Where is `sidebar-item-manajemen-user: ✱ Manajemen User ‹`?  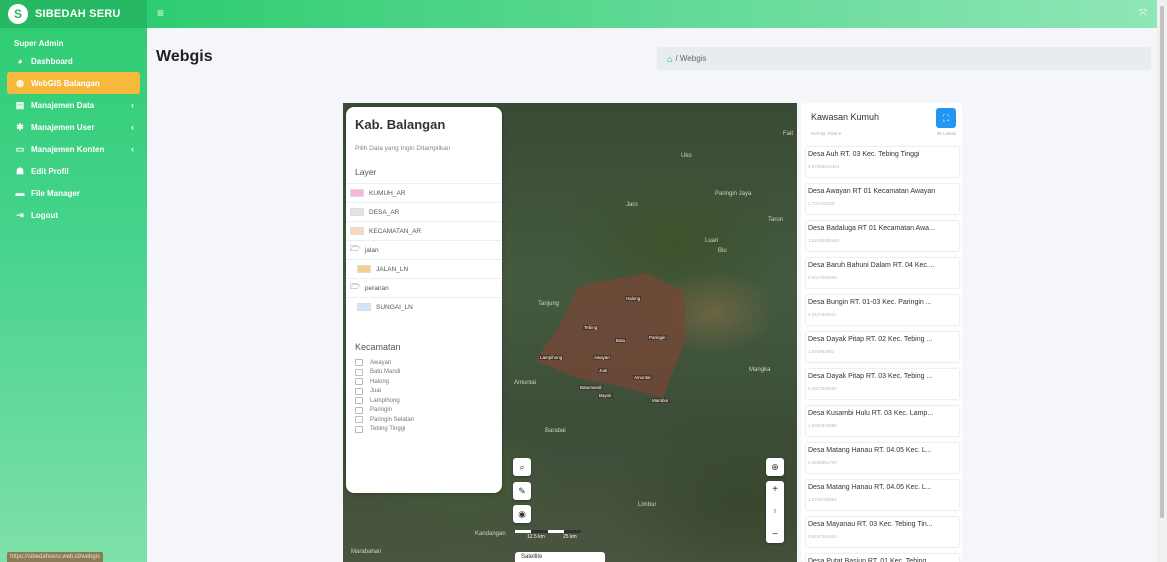 sidebar-item-manajemen-user: ✱ Manajemen User ‹ is located at coordinates (73, 127).